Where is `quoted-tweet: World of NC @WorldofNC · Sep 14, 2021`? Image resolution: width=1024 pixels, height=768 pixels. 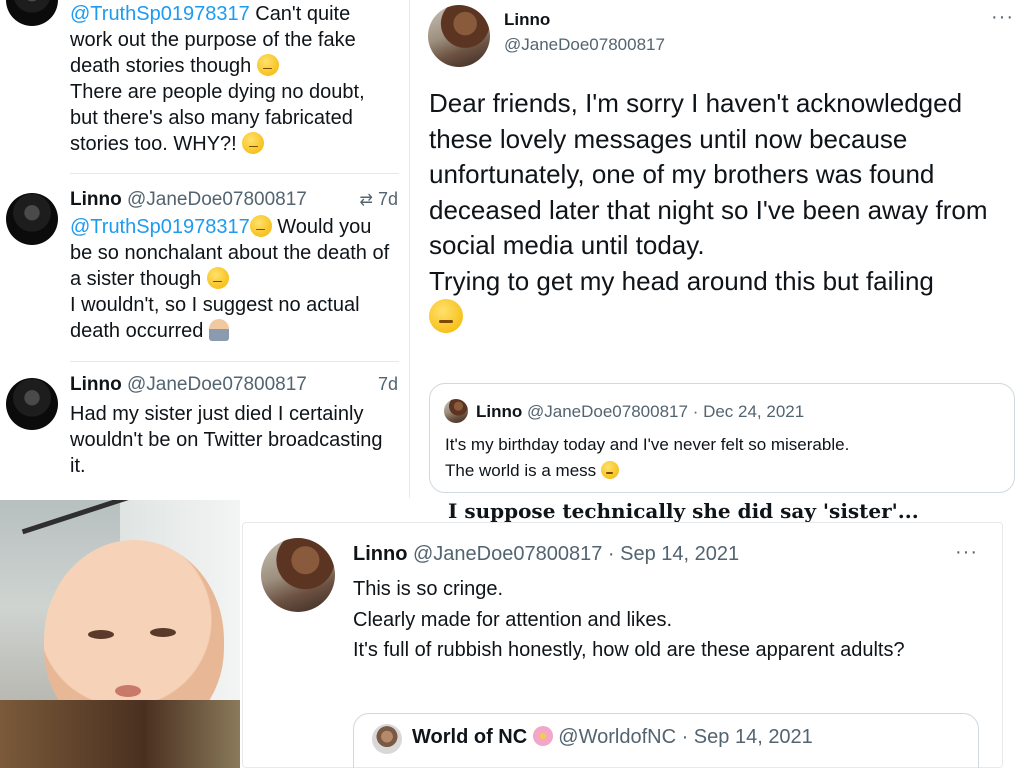 quoted-tweet: World of NC @WorldofNC · Sep 14, 2021 is located at coordinates (666, 740).